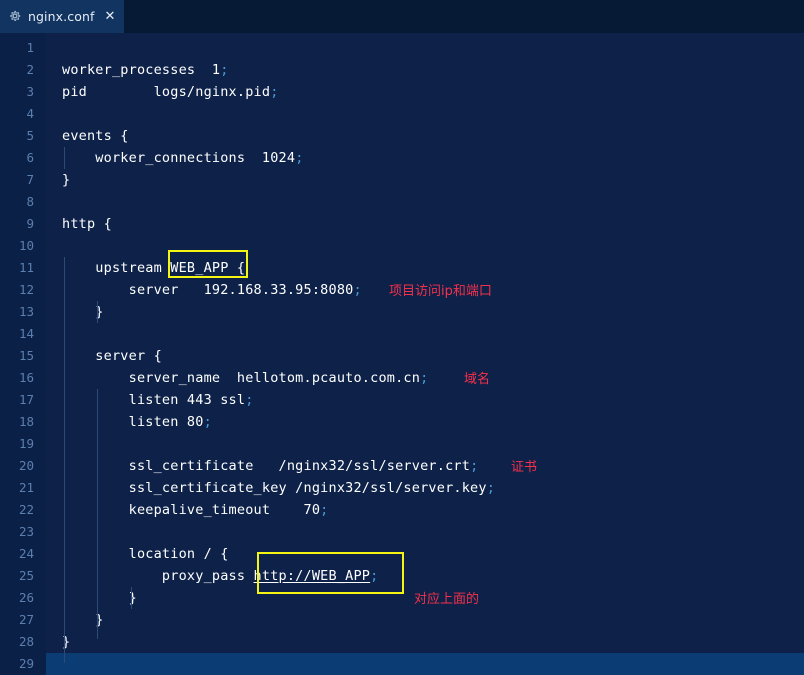  I want to click on code-line-active: 29, so click(402, 664).